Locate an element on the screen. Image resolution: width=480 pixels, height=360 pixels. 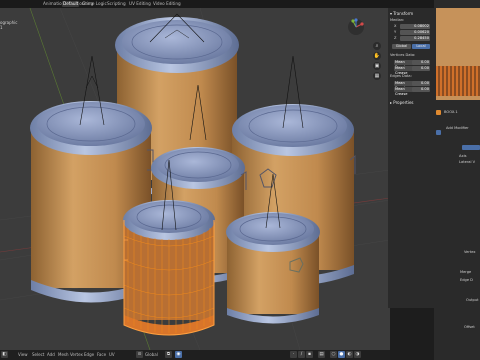
vertex-mean-crease-label: Mean Crease is located at coordinates (403, 70).